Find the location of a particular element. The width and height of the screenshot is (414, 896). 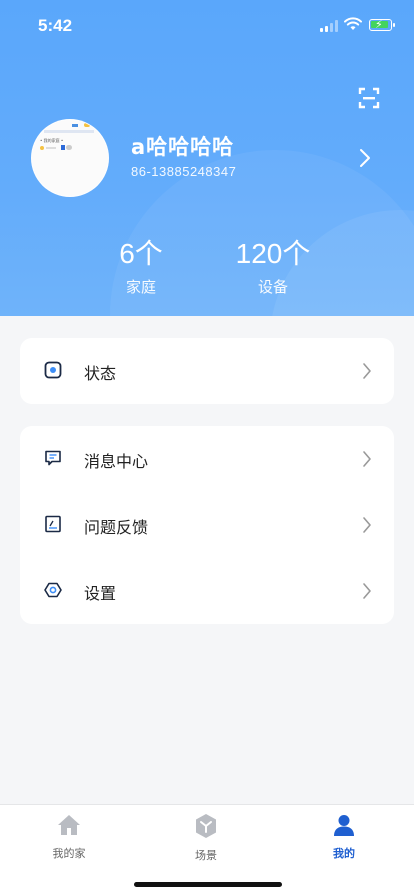

menu-item-label: 问题反馈 is located at coordinates (116, 527).